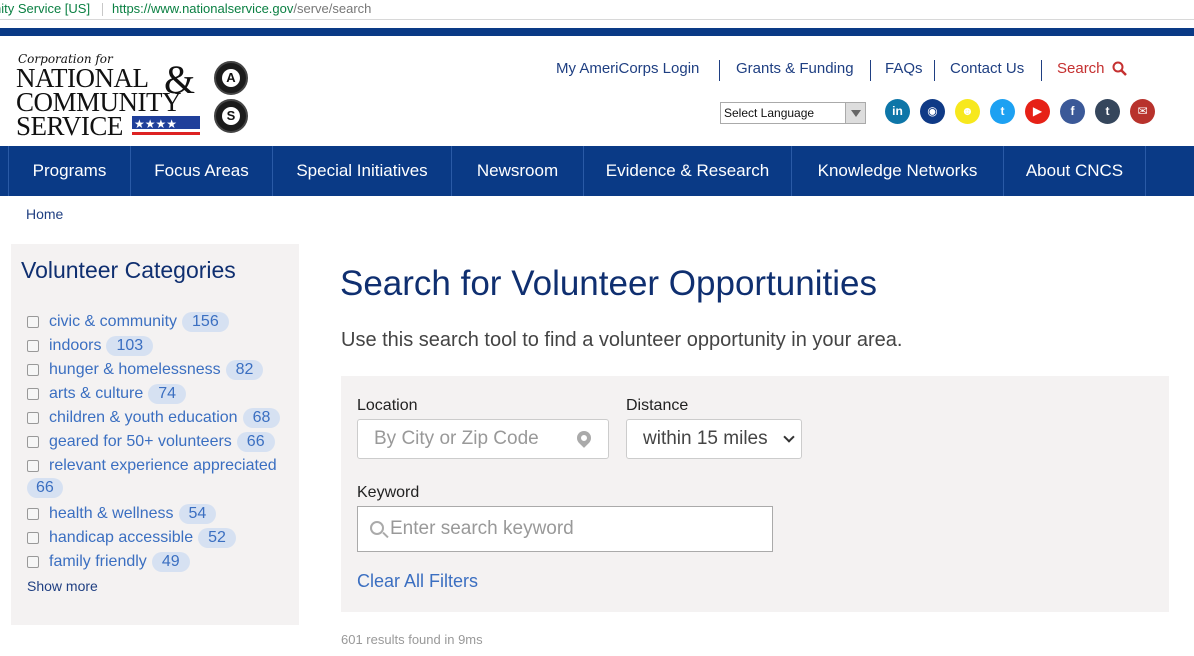 Image resolution: width=1194 pixels, height=656 pixels. Describe the element at coordinates (657, 405) in the screenshot. I see `distance-label: Distance` at that location.